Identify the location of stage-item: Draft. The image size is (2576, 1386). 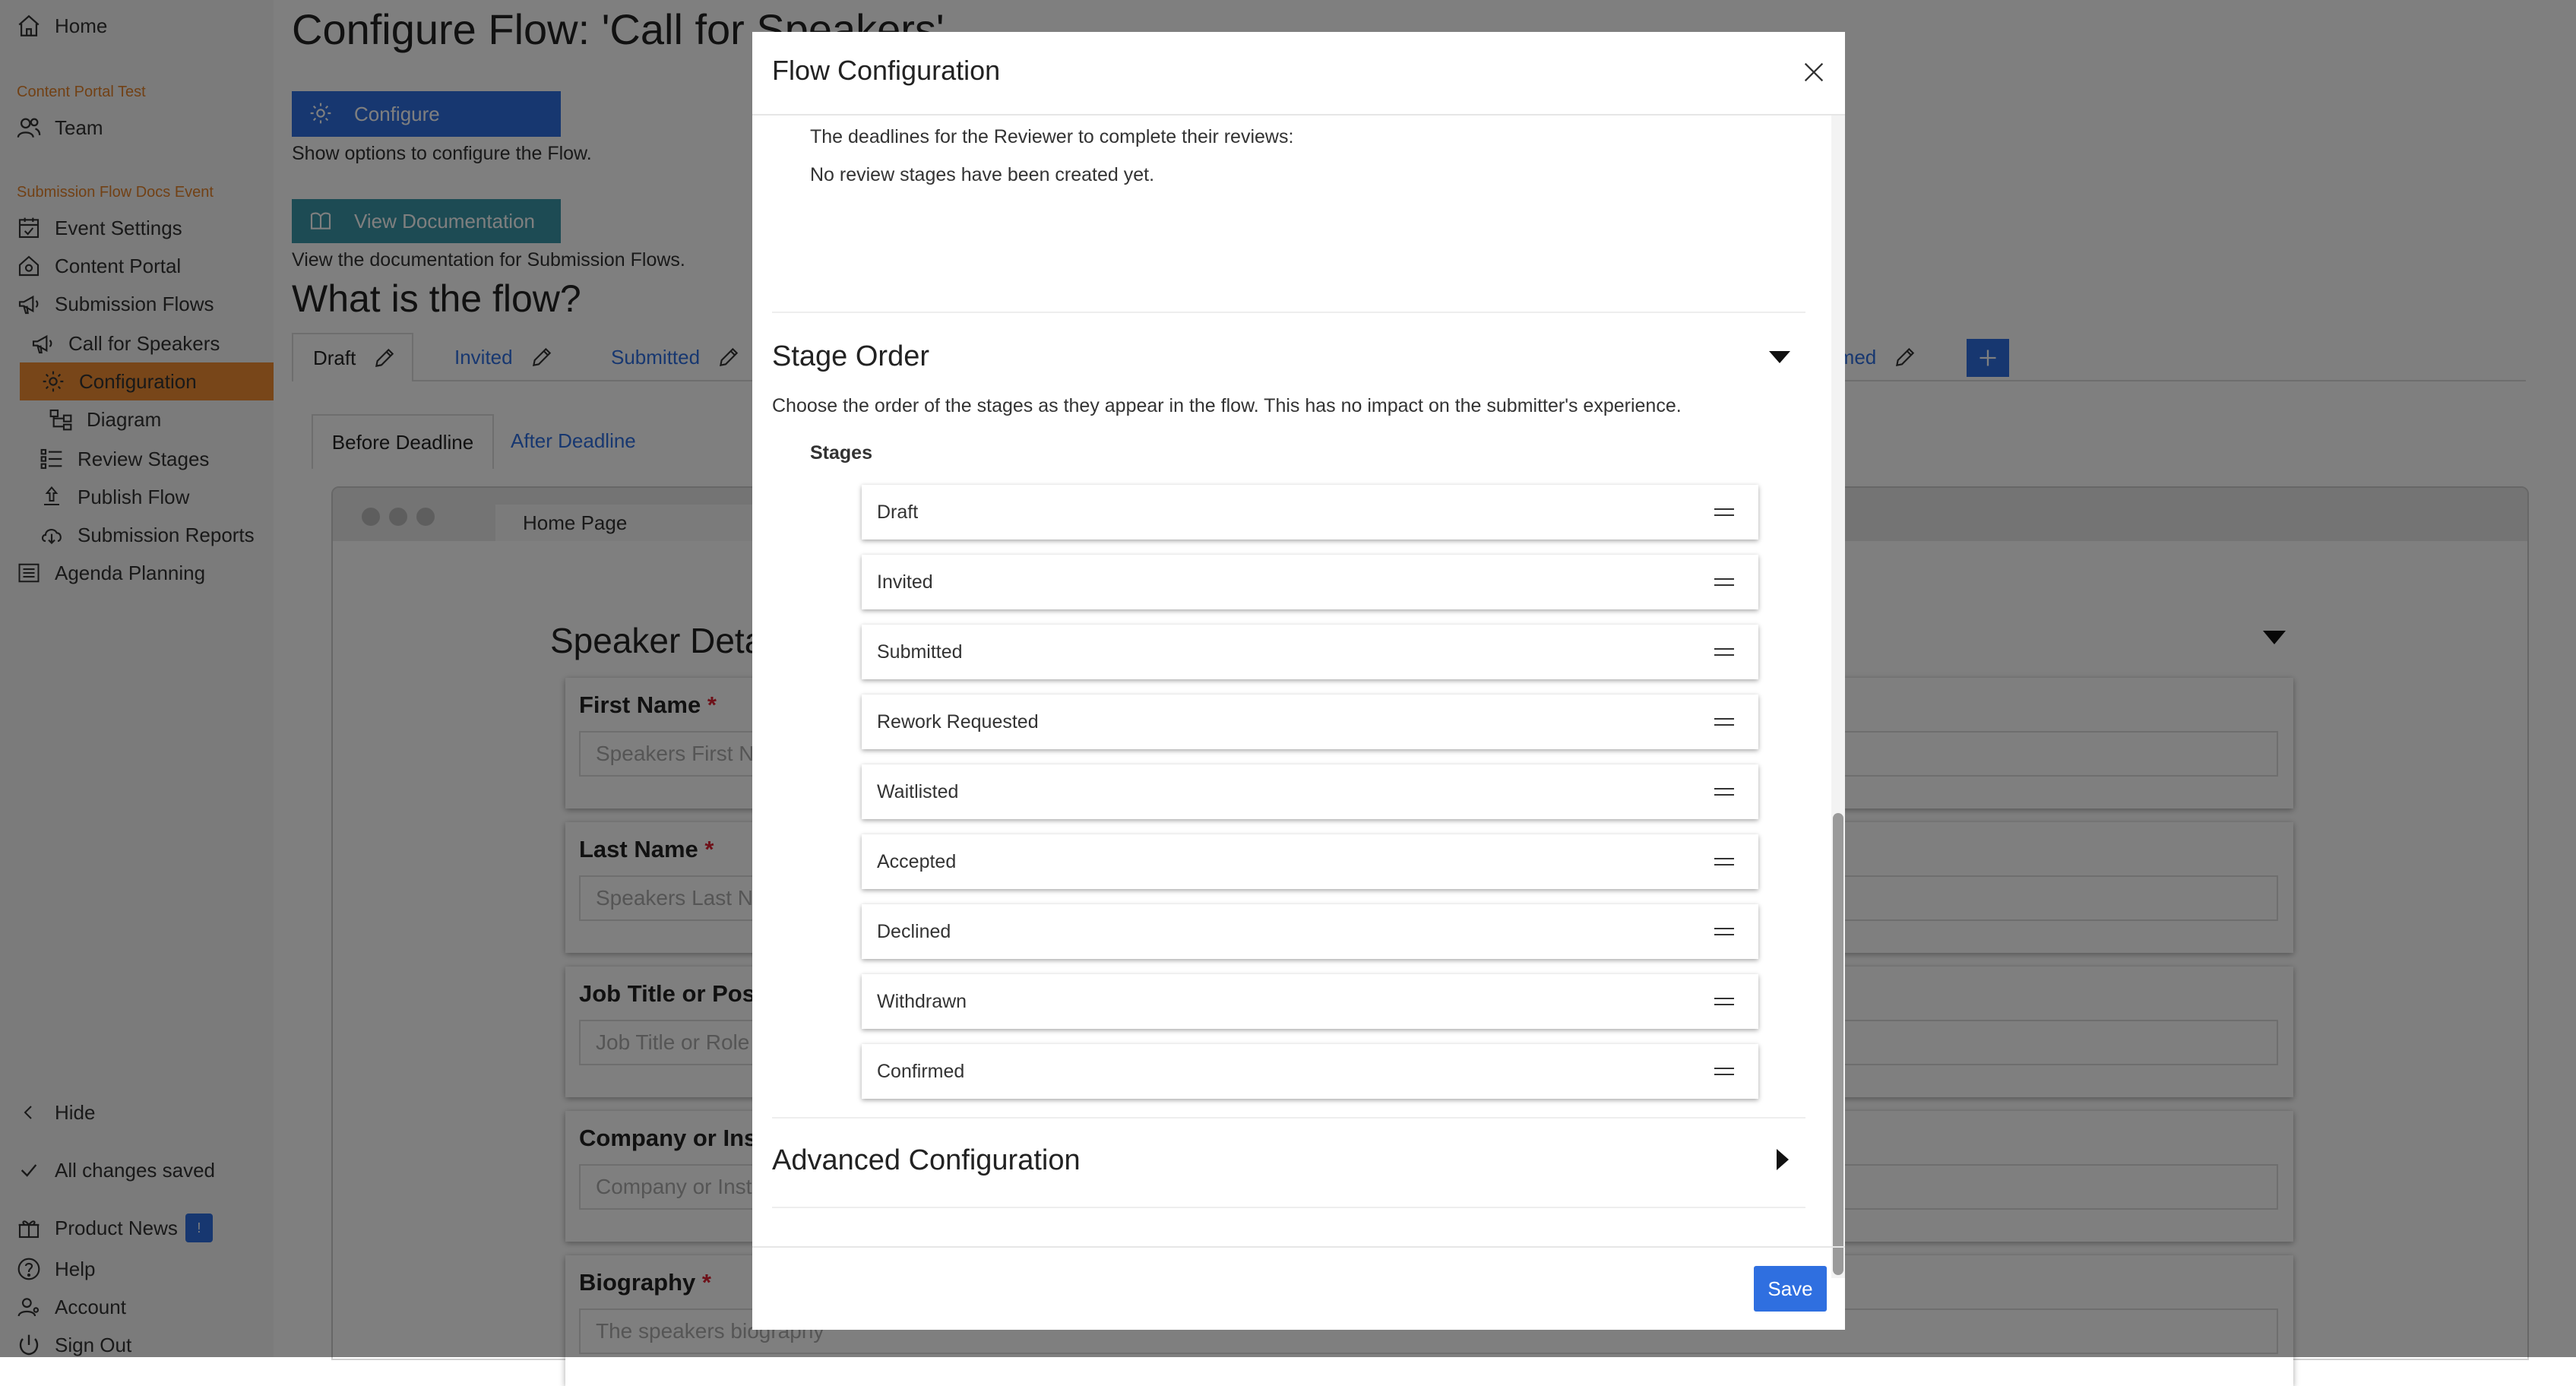
(1310, 512).